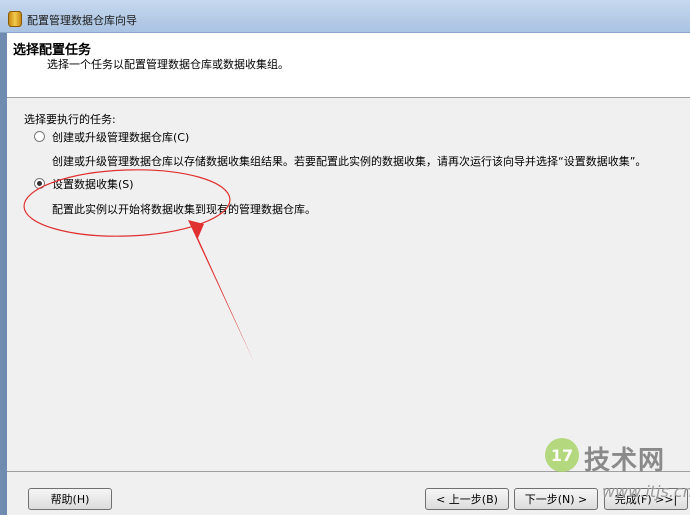  Describe the element at coordinates (70, 119) in the screenshot. I see `task-group-label: 选择要执行的任务:` at that location.